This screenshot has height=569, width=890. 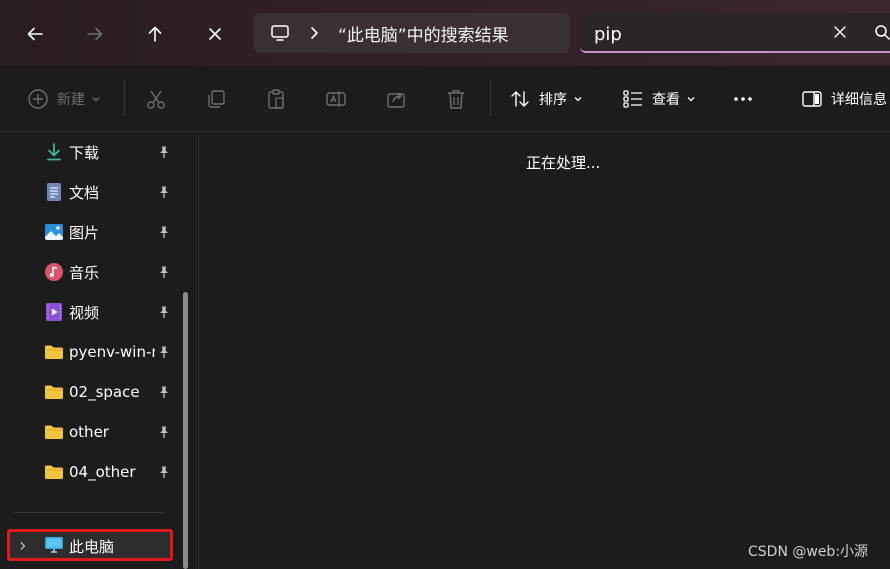 I want to click on computer-icon, so click(x=54, y=545).